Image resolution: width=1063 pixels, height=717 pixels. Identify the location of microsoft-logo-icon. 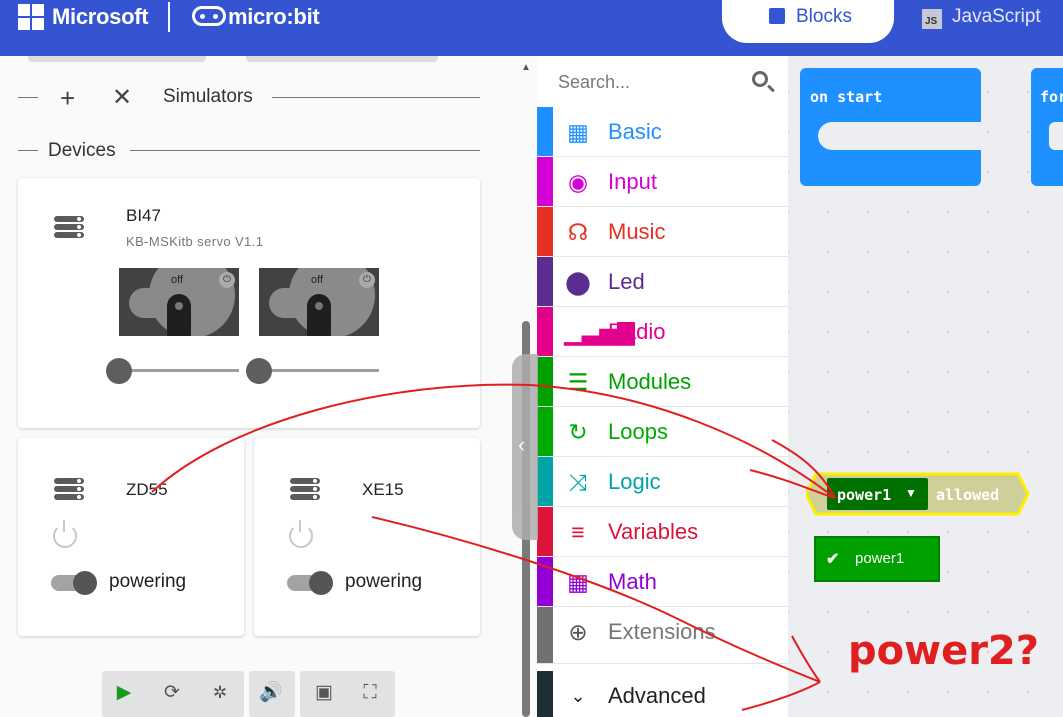
(32, 17).